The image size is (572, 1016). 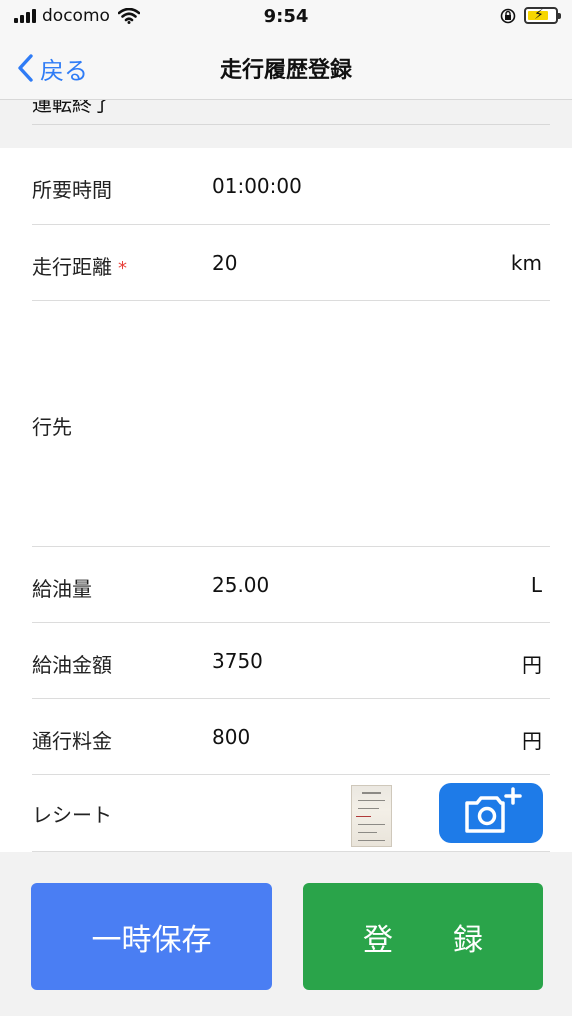 I want to click on row-receipt: レシート, so click(x=286, y=813).